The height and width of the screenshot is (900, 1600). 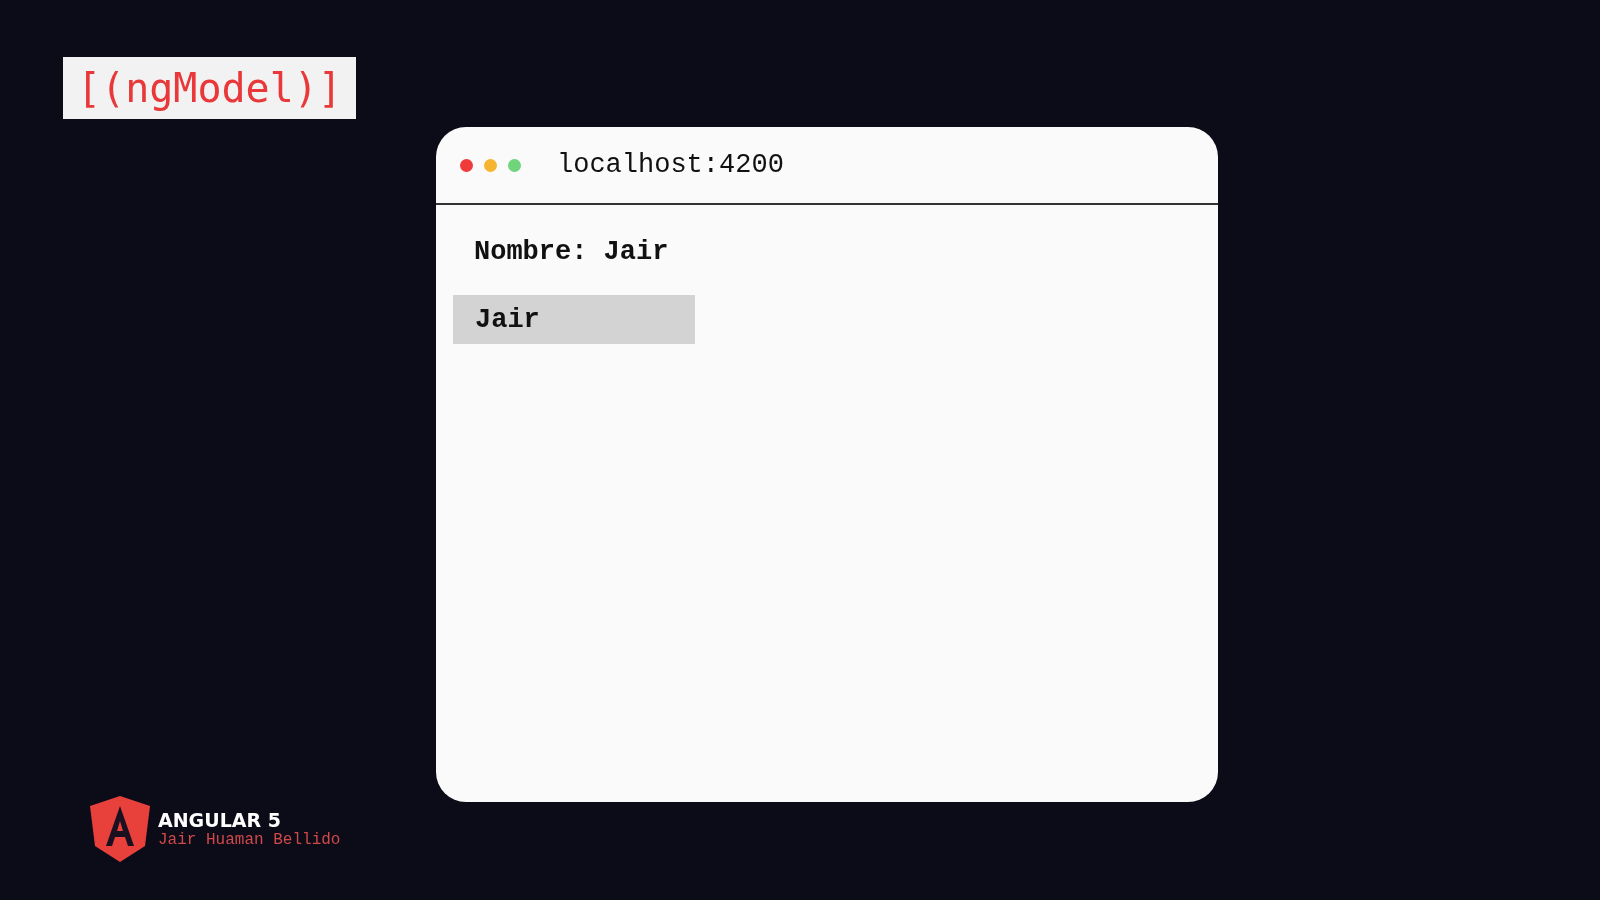 What do you see at coordinates (571, 252) in the screenshot?
I see `name-output: Nombre: Jair` at bounding box center [571, 252].